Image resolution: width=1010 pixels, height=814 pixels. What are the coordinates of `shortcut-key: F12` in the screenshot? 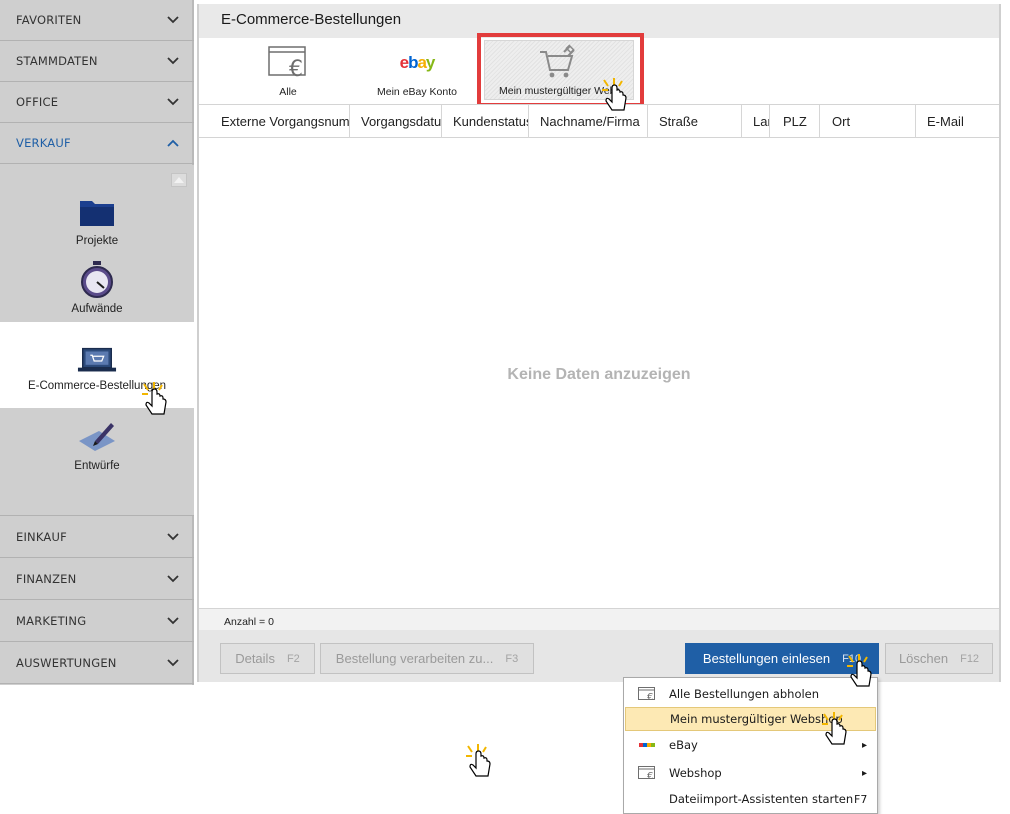 It's located at (970, 658).